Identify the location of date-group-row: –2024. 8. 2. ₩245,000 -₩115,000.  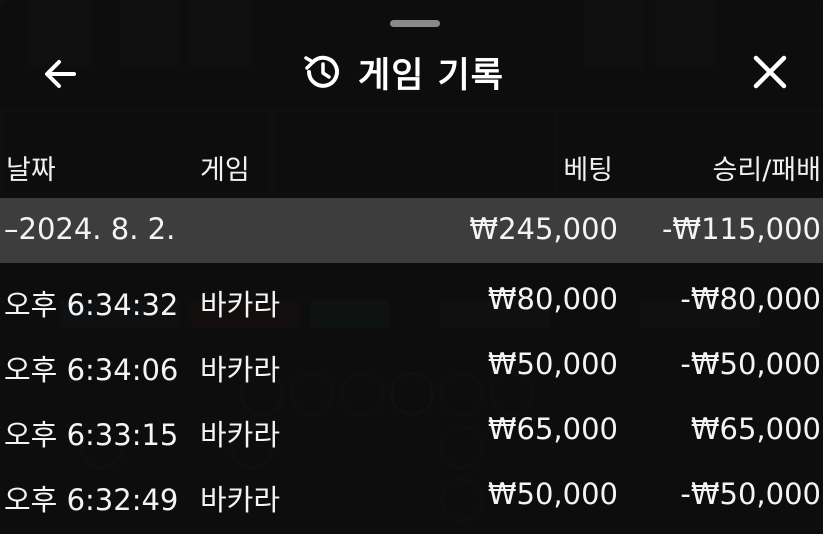
(411, 230).